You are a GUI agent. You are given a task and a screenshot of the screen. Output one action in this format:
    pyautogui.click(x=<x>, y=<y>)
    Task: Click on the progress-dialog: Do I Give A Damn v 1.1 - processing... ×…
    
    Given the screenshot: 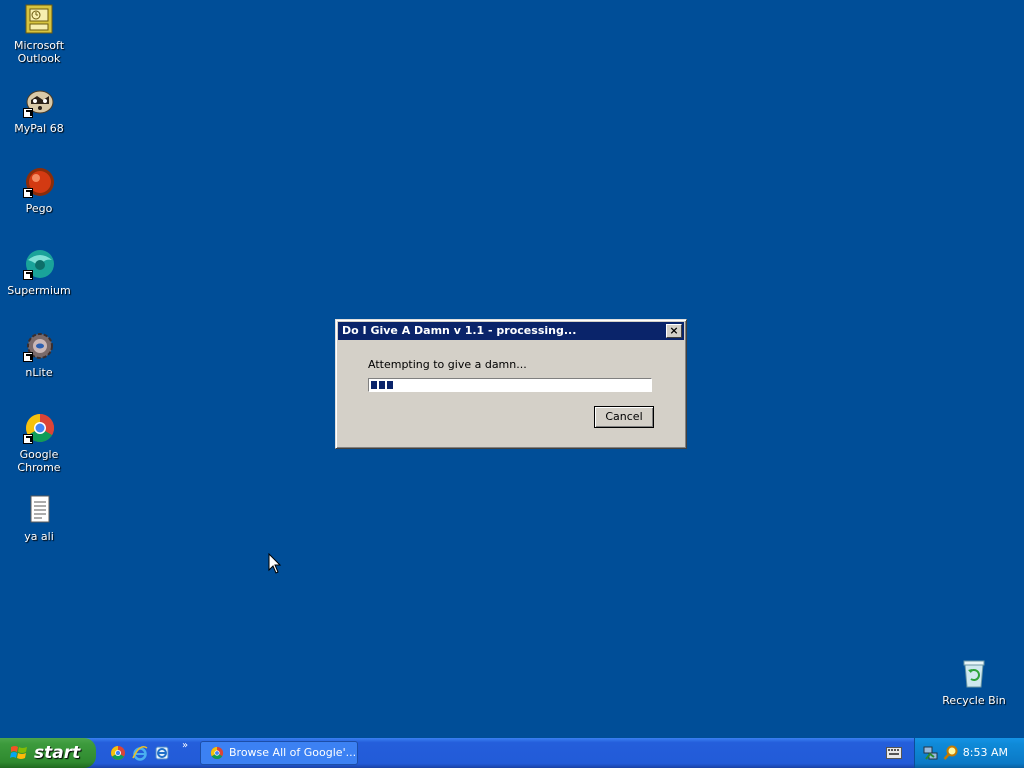 What is the action you would take?
    pyautogui.click(x=511, y=384)
    